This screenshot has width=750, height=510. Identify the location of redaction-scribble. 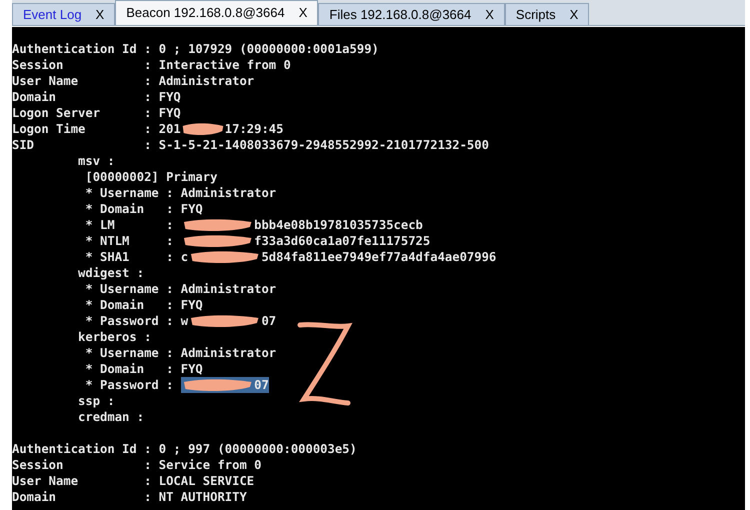
(202, 129).